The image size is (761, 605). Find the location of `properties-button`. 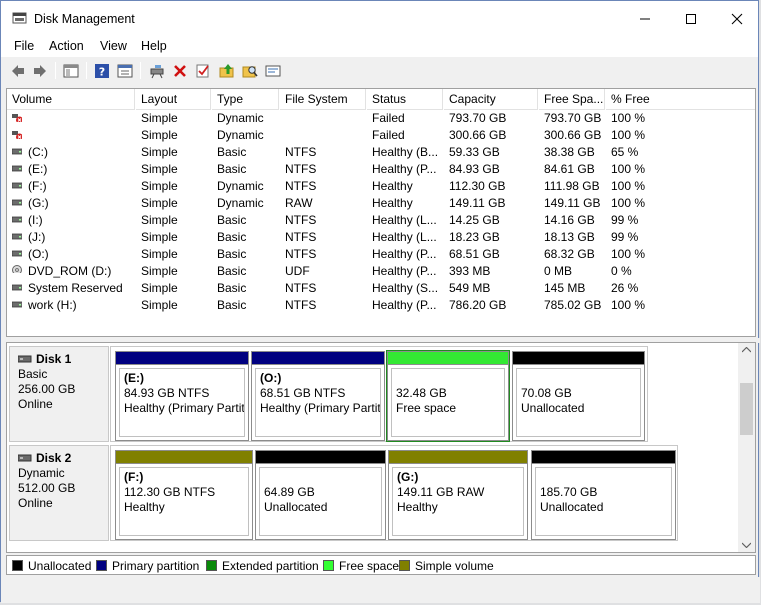

properties-button is located at coordinates (125, 71).